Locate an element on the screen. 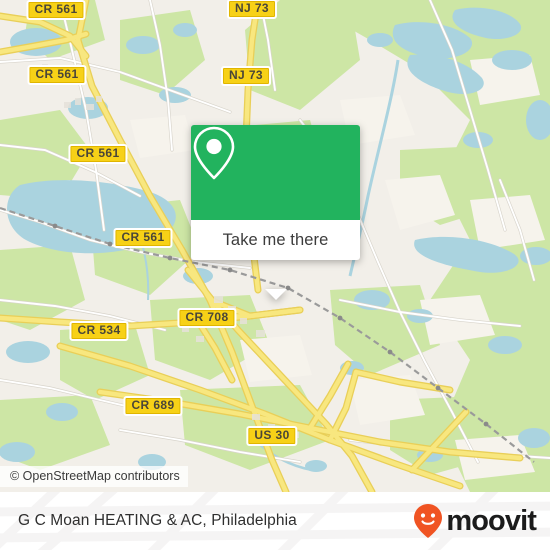 The image size is (550, 550). route-shield: CR 708 is located at coordinates (207, 318).